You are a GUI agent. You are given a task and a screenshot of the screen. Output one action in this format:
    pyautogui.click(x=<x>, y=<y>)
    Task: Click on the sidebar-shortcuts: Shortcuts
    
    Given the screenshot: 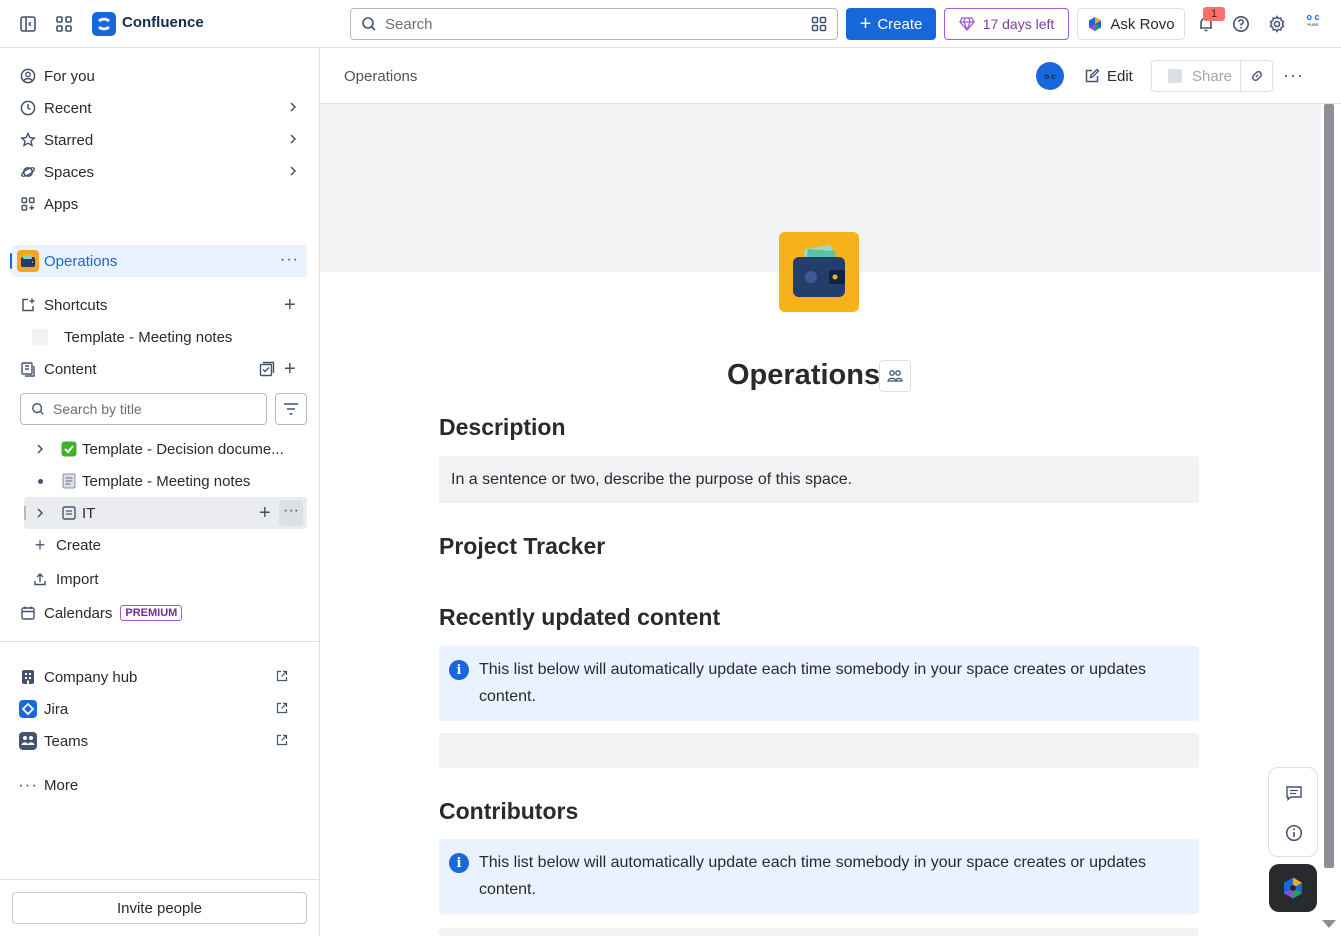 What is the action you would take?
    pyautogui.click(x=160, y=305)
    